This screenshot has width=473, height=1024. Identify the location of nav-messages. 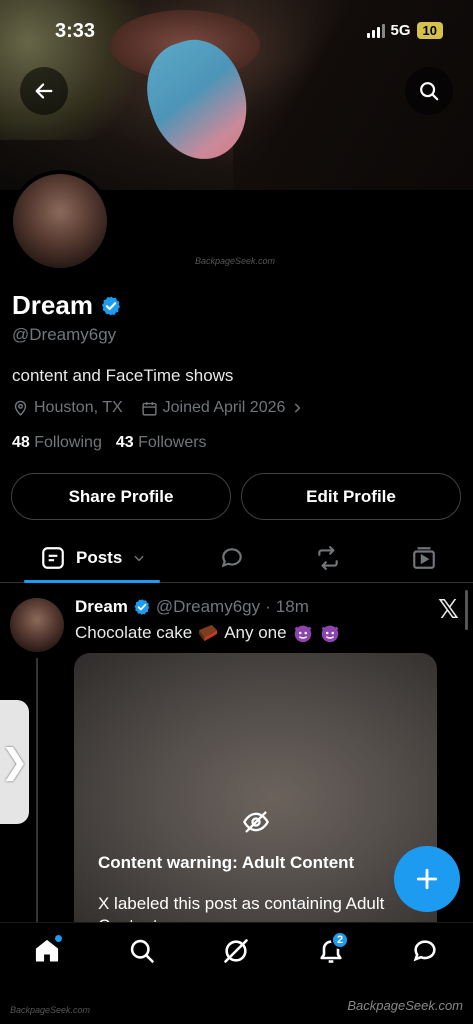
(425, 953).